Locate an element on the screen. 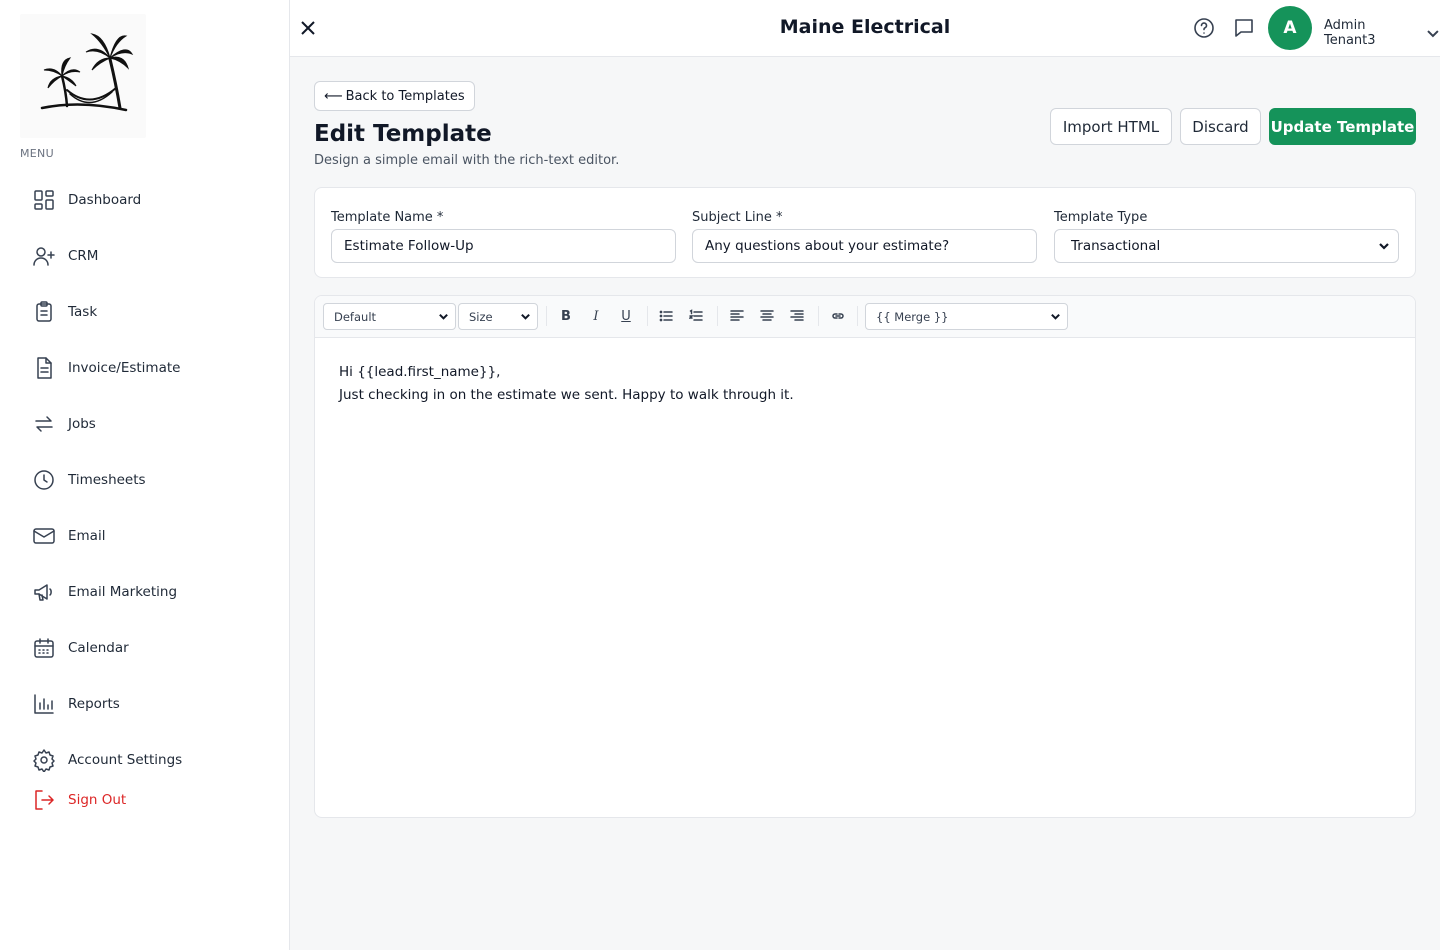 This screenshot has width=1440, height=950. update-template-button: Update Template is located at coordinates (1342, 126).